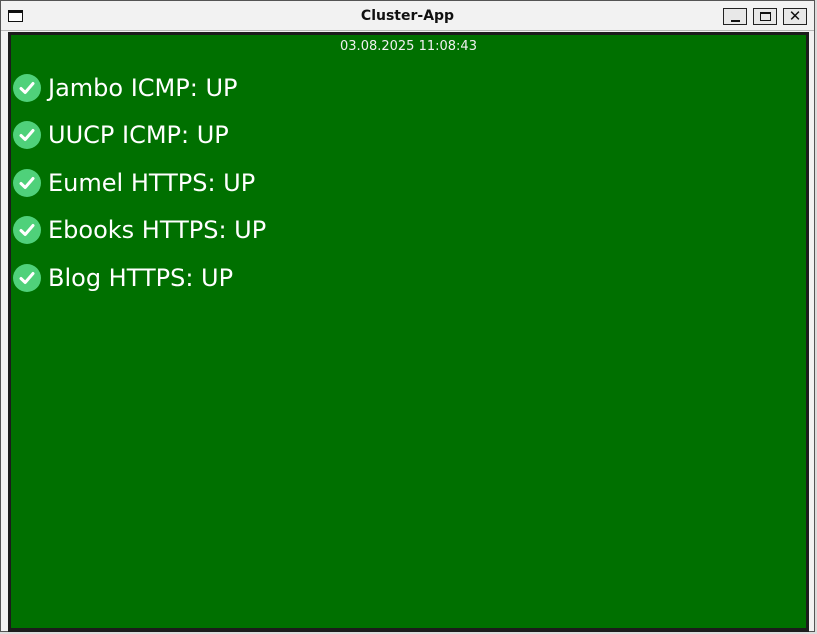 The image size is (817, 634). I want to click on status-label: Jambo ICMP: UP, so click(143, 87).